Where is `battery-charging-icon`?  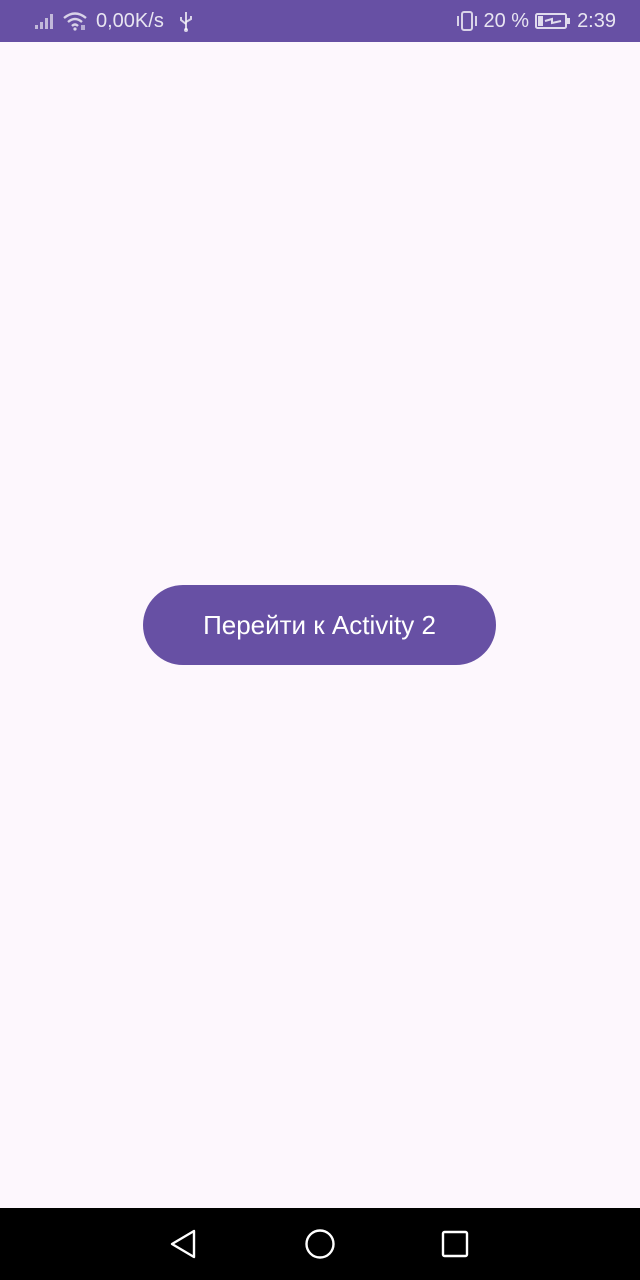 battery-charging-icon is located at coordinates (553, 21).